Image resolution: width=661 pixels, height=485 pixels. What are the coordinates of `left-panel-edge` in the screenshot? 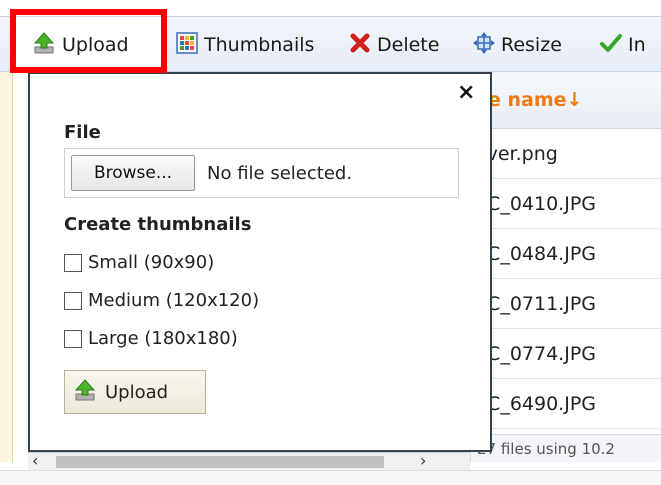 It's located at (6, 267).